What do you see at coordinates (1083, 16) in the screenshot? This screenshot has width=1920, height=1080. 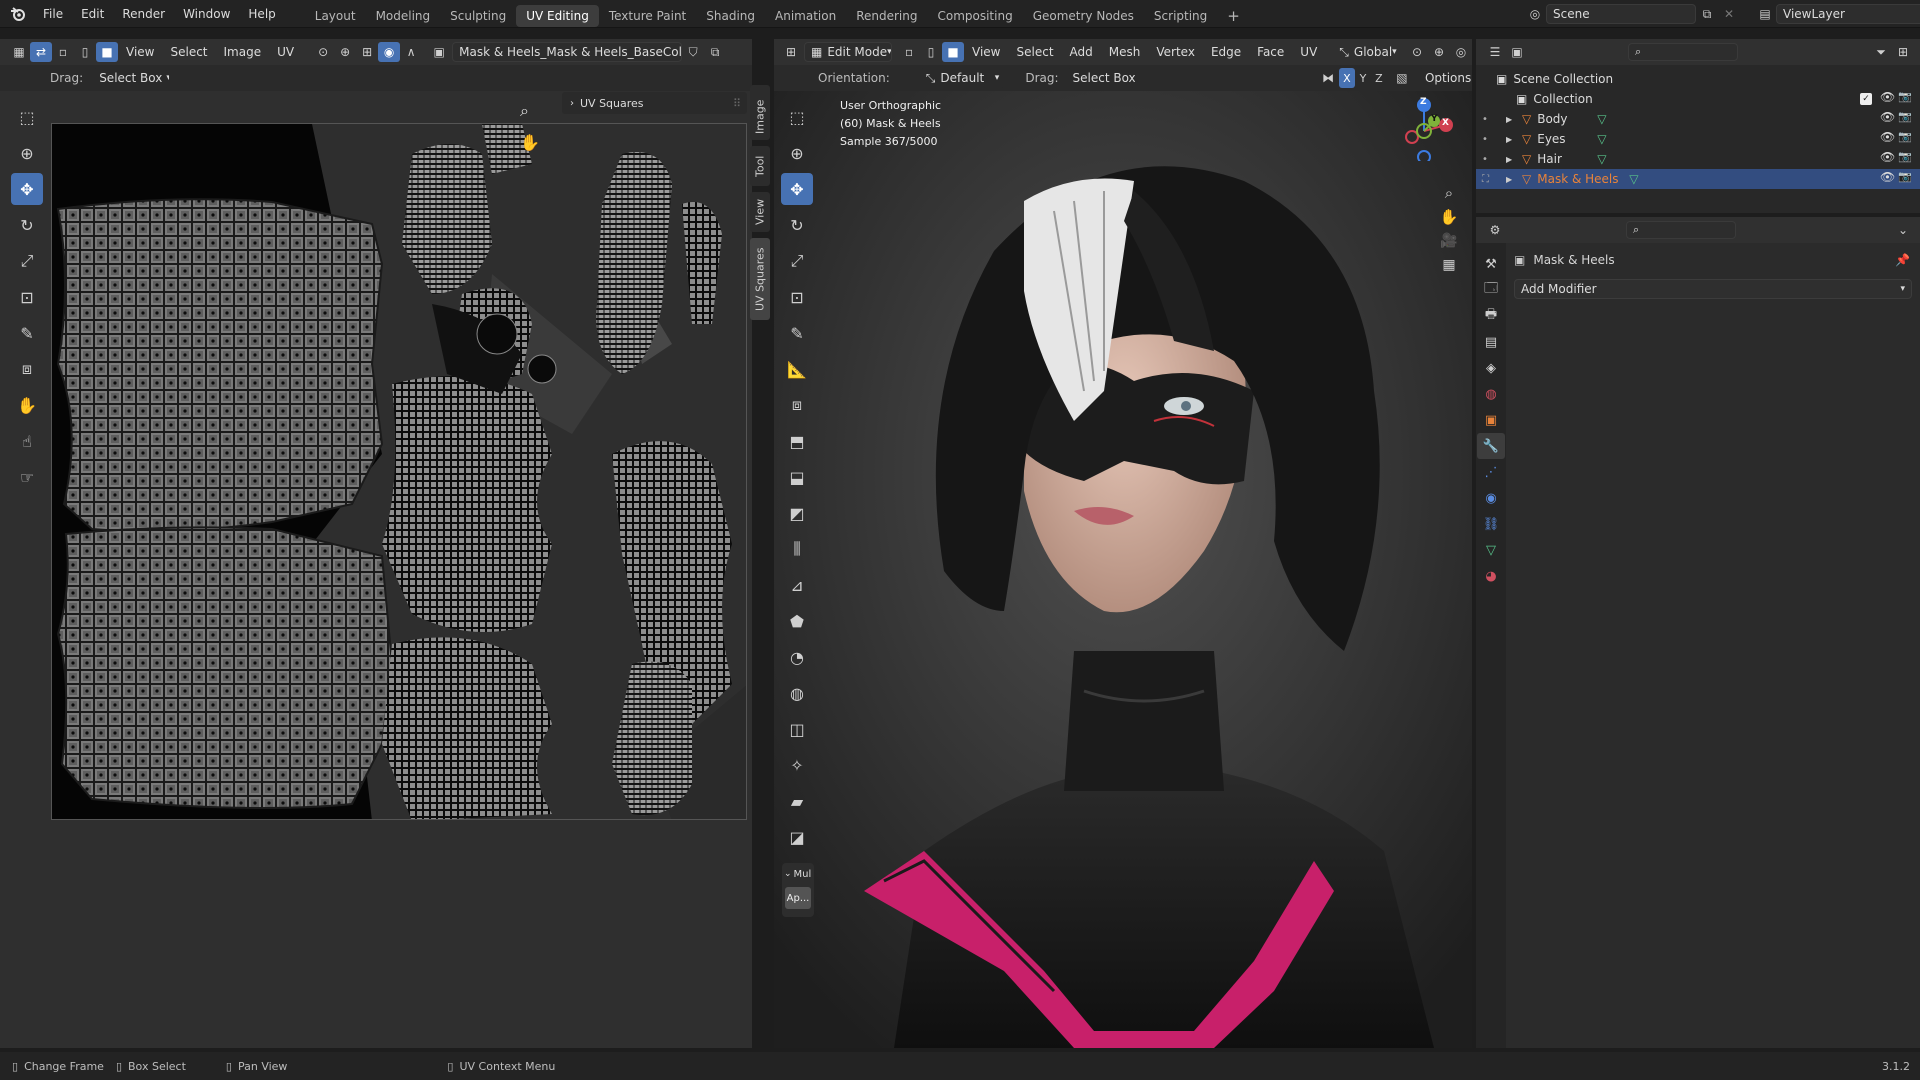 I see `tab-geometry-nodes: Geometry Nodes` at bounding box center [1083, 16].